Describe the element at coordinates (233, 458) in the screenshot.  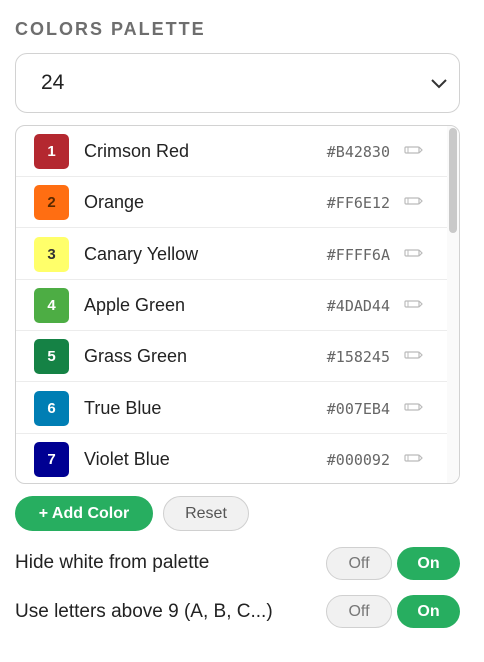
I see `color-row: 7 Violet Blue #000092` at that location.